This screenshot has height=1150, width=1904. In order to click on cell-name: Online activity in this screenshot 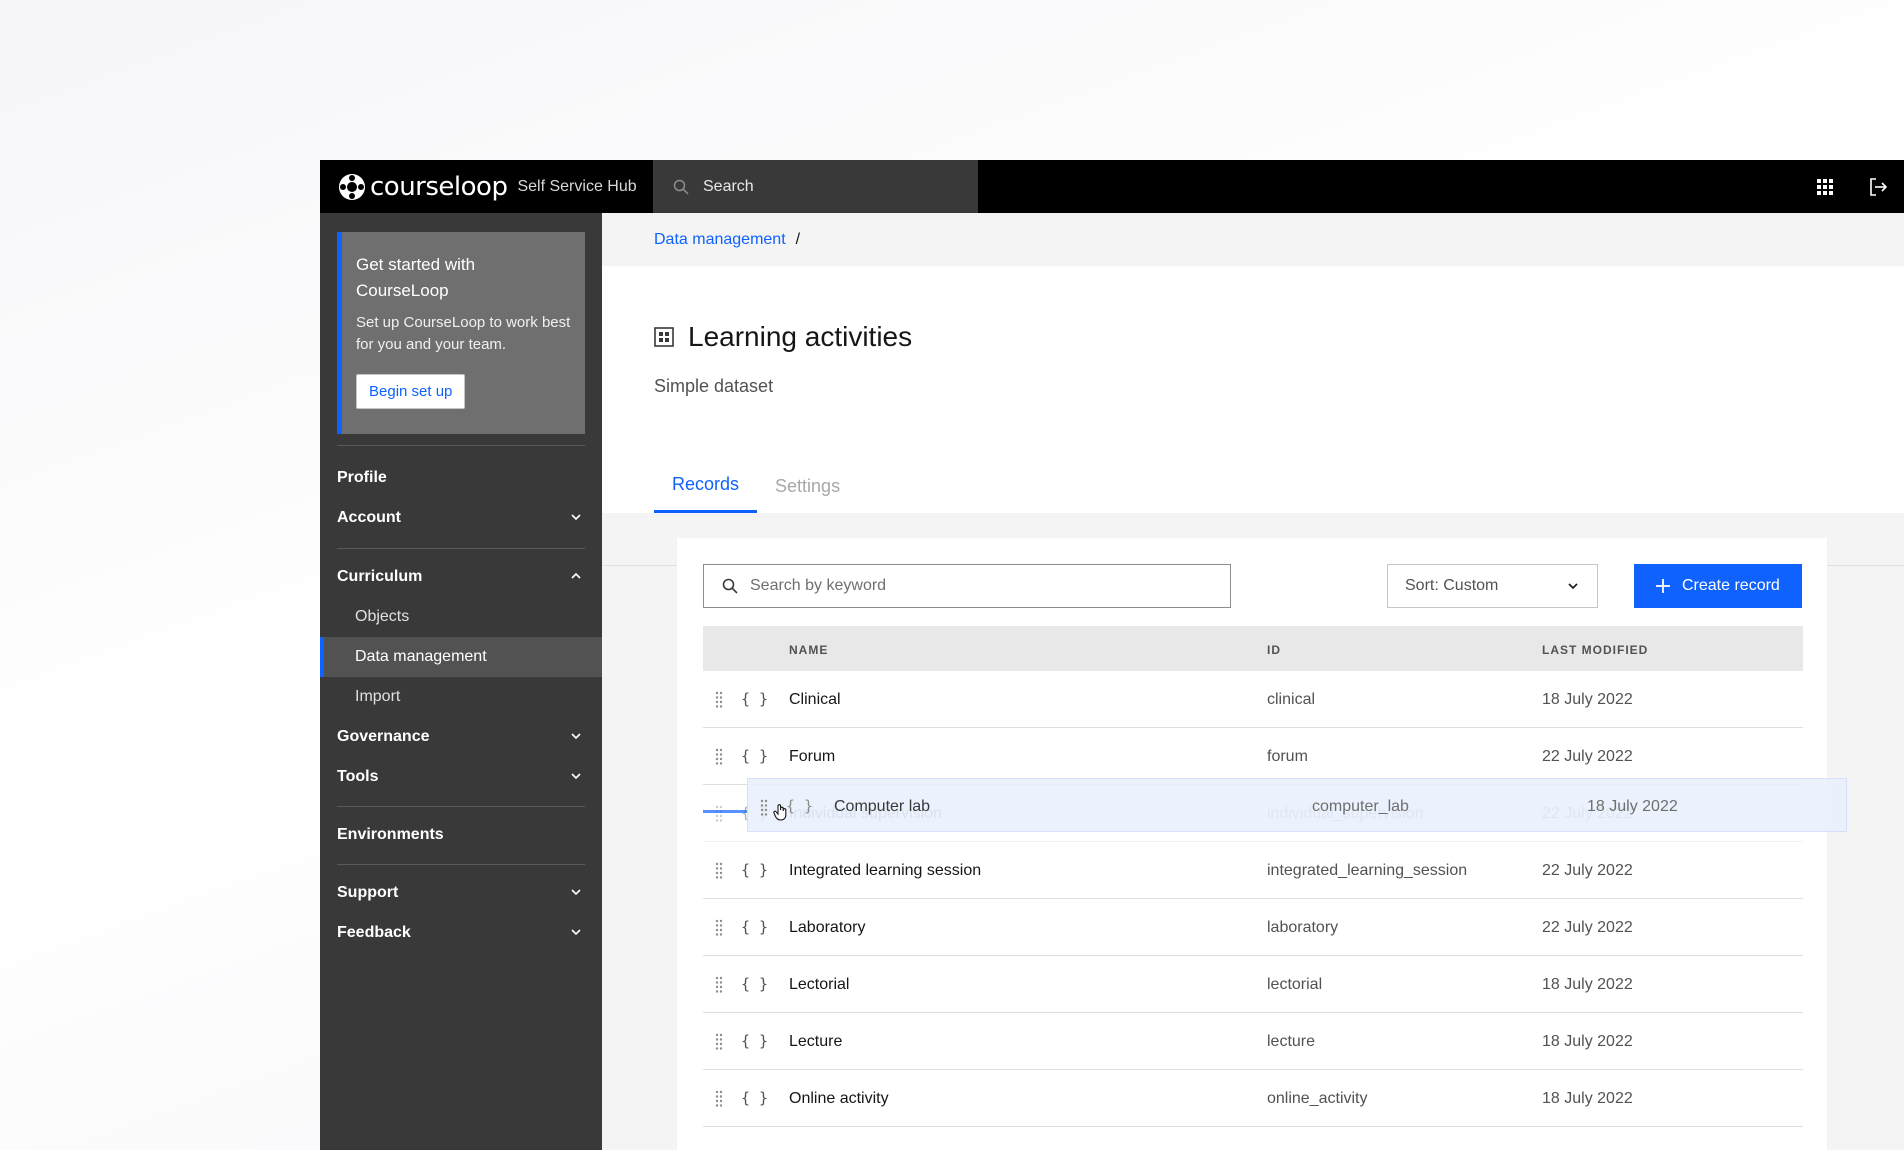, I will do `click(839, 1099)`.